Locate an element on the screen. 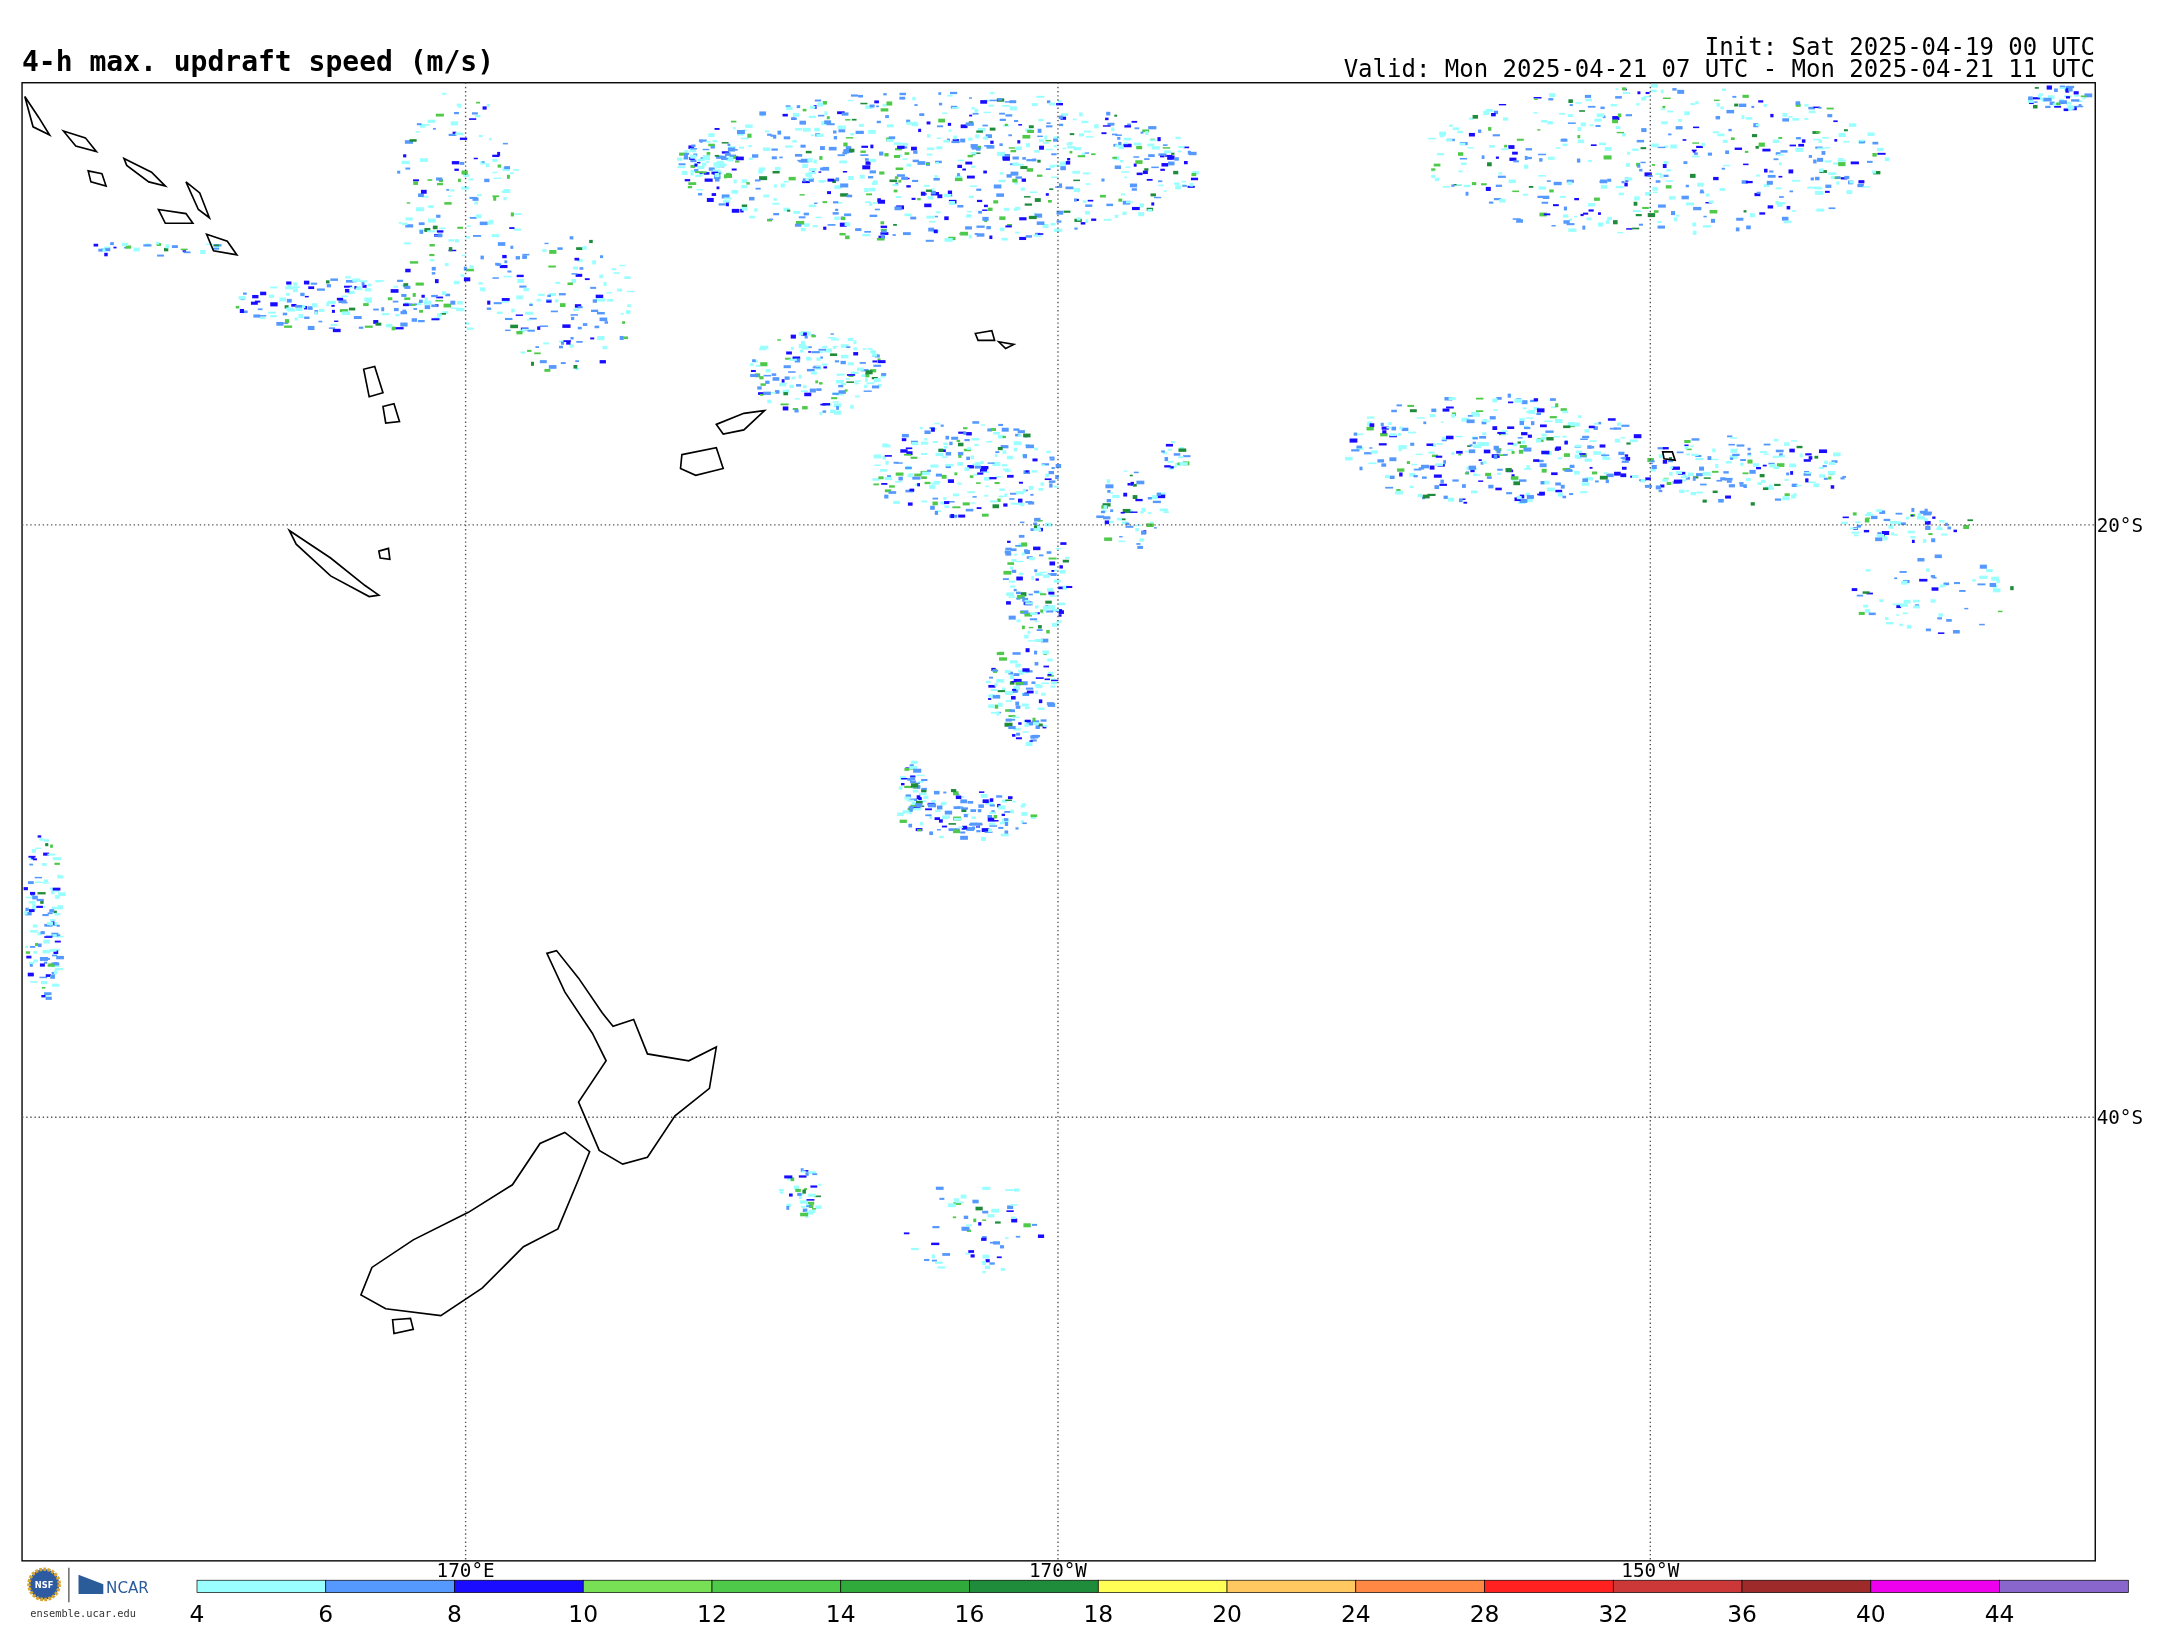  color-bar-label: 8 is located at coordinates (454, 1612).